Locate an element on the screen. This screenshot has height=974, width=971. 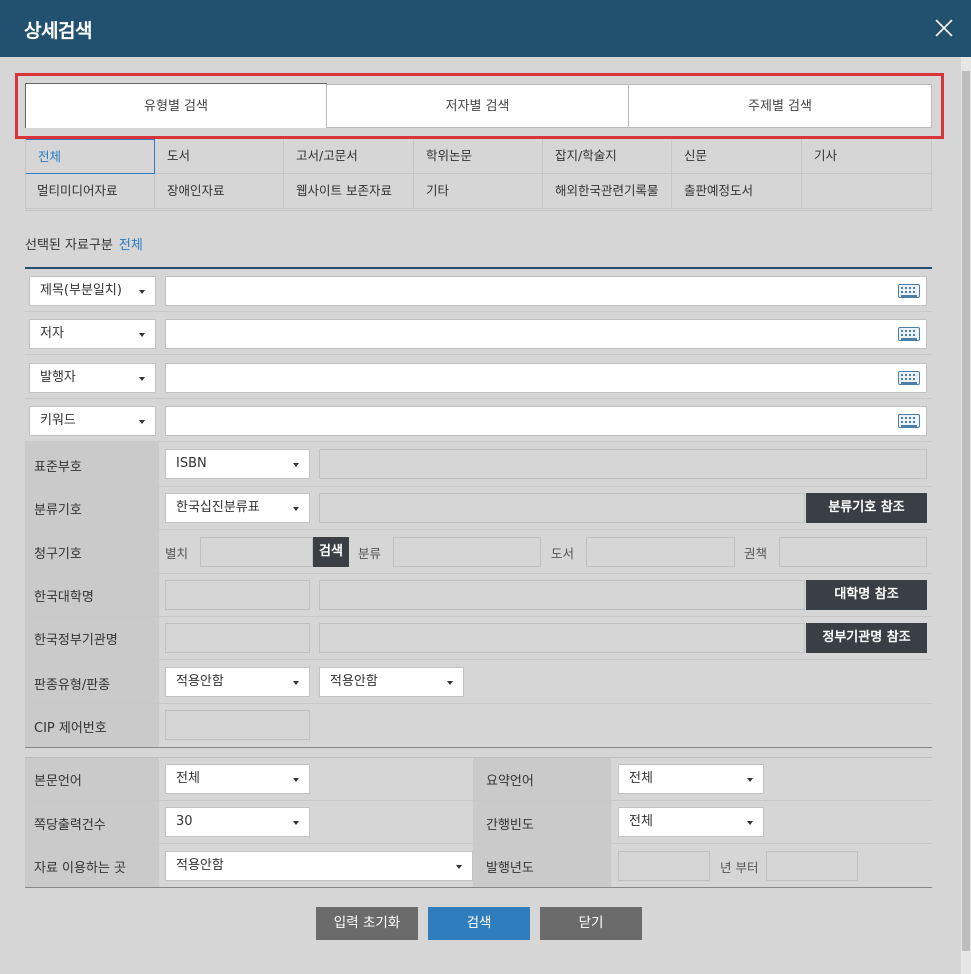
selected-type: 선택된 자료구분 전체 is located at coordinates (84, 243).